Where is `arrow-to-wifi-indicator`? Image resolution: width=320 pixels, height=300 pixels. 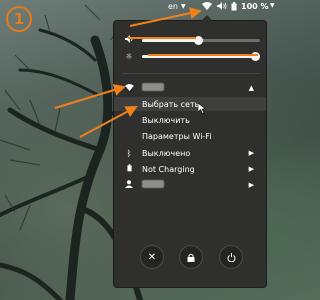 arrow-to-wifi-indicator is located at coordinates (165, 17).